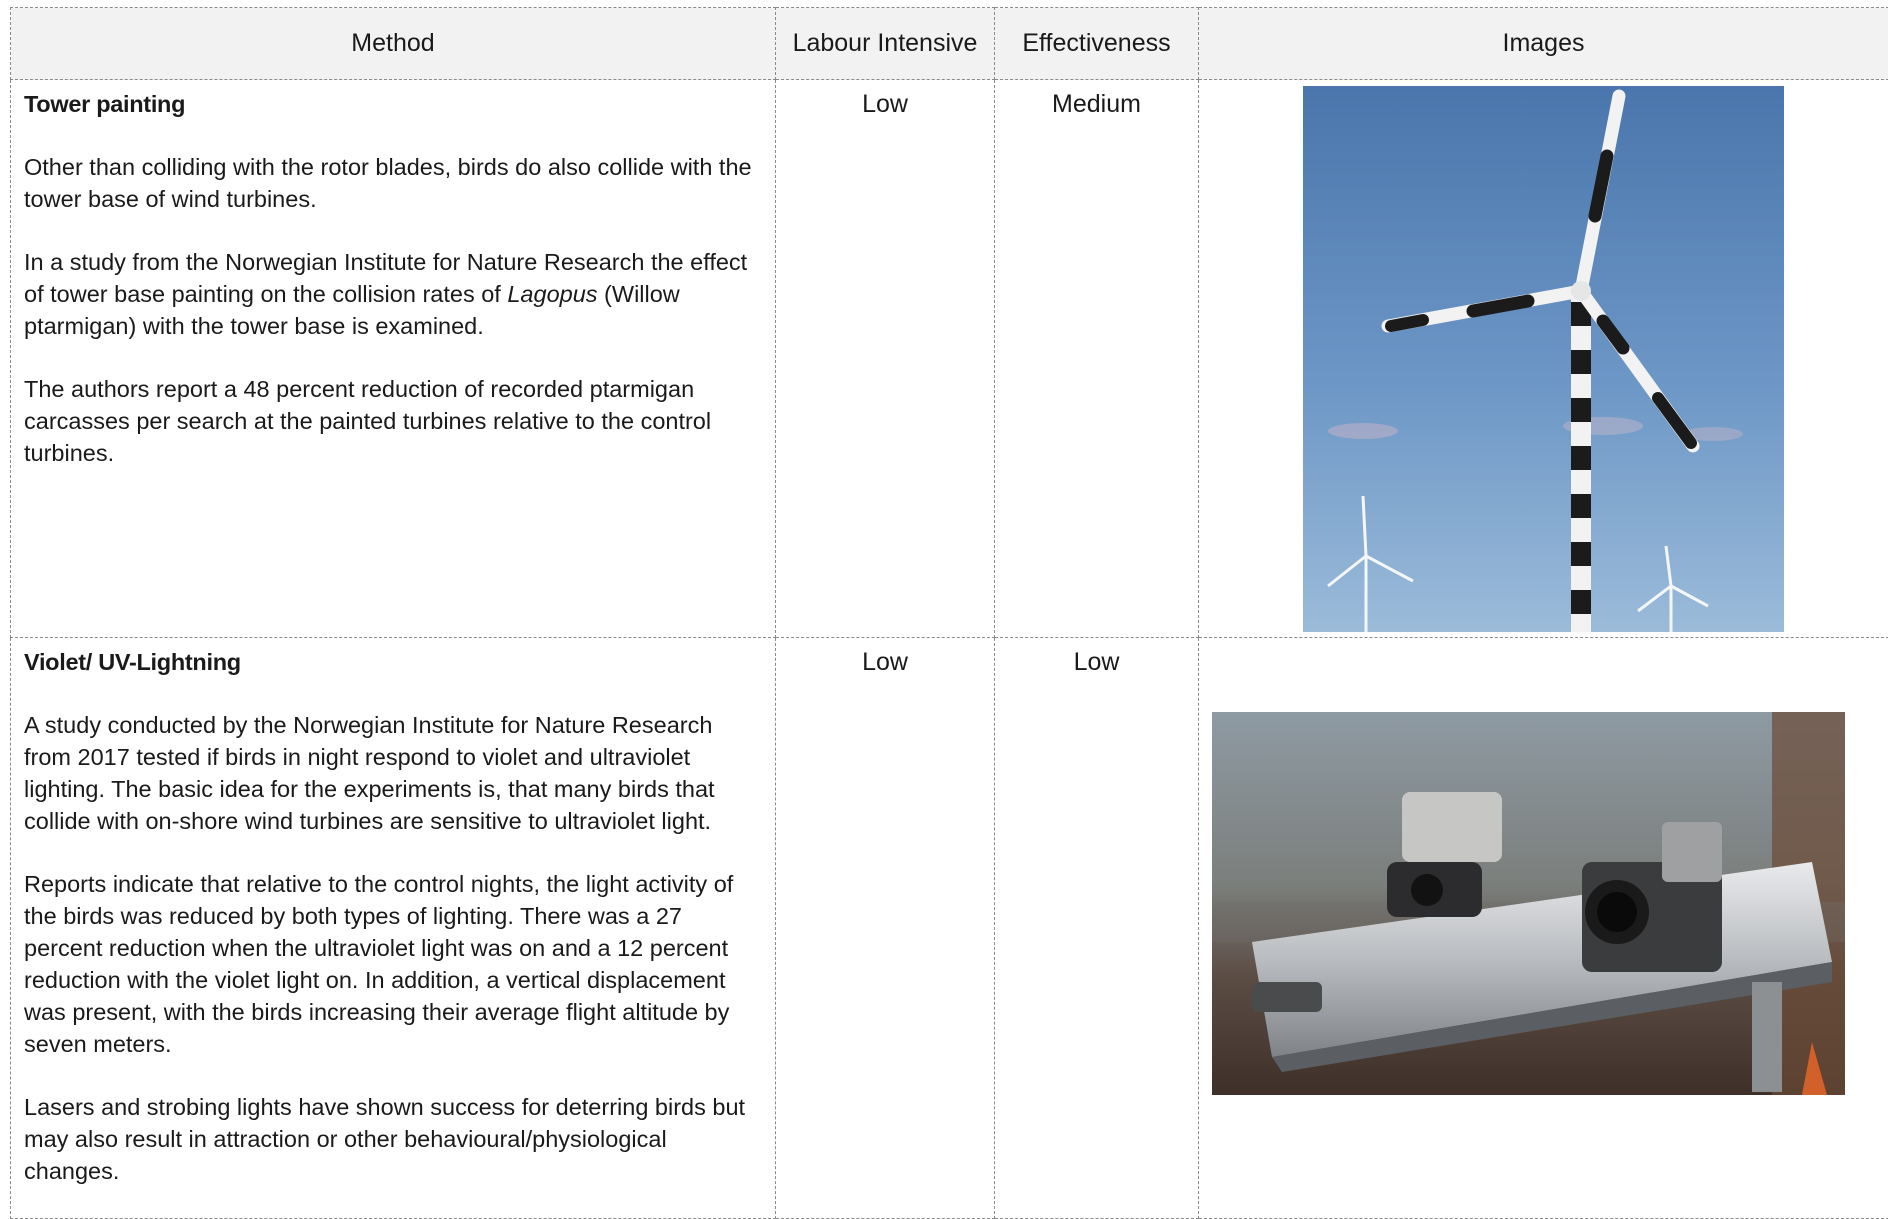 This screenshot has width=1888, height=1219. Describe the element at coordinates (393, 104) in the screenshot. I see `method-title: Tower painting` at that location.